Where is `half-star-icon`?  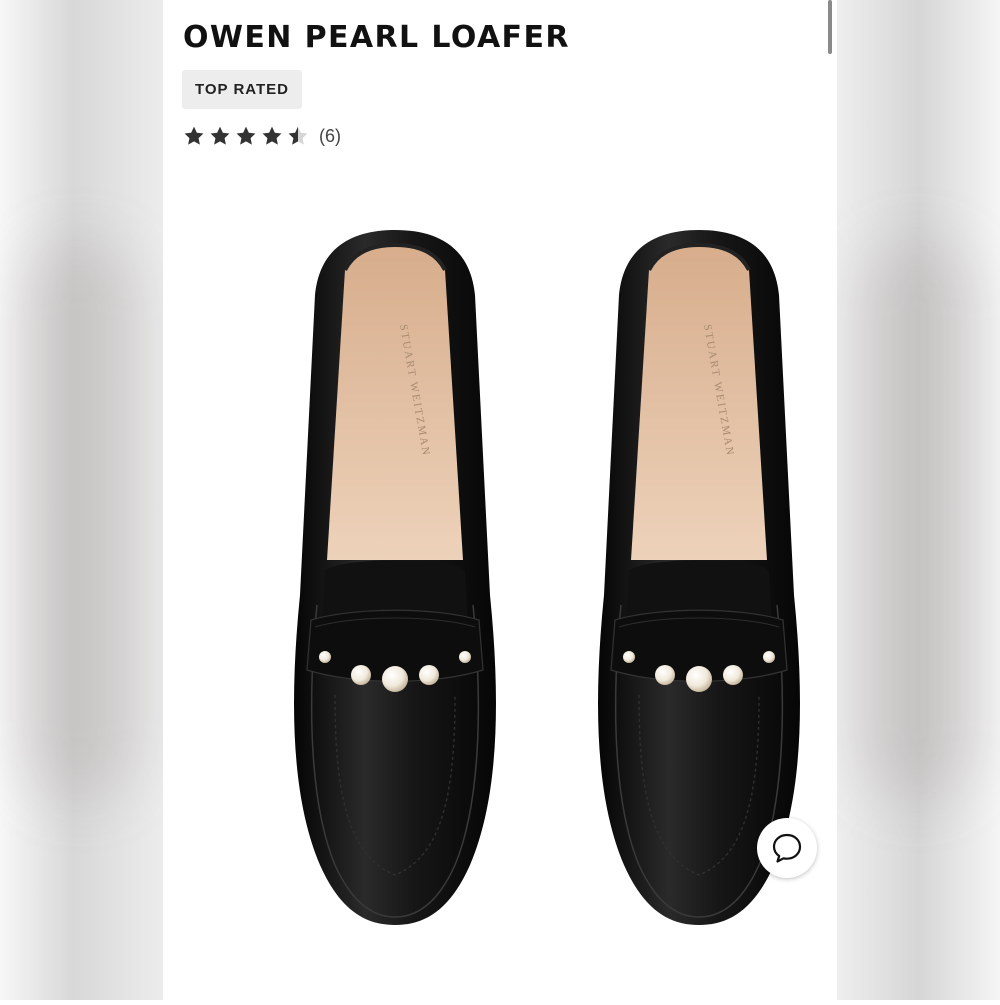
half-star-icon is located at coordinates (298, 135).